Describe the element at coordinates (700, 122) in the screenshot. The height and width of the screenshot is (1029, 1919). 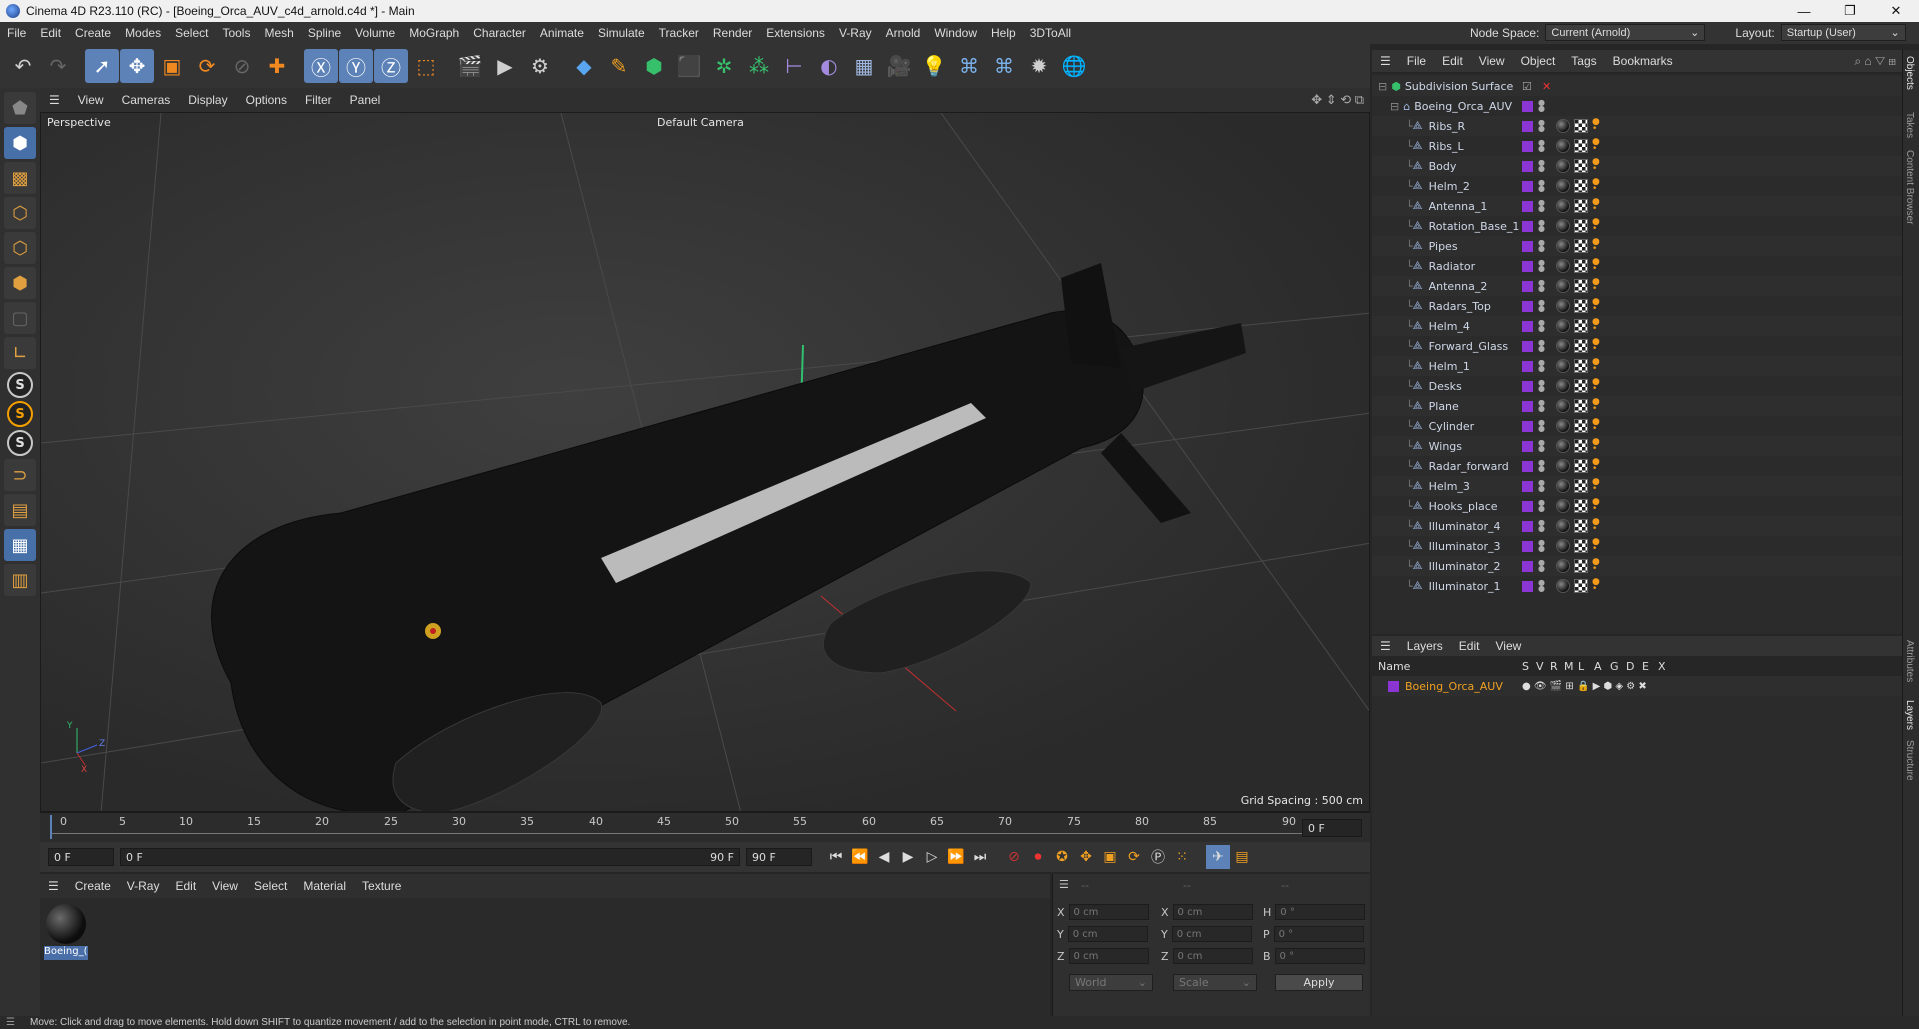
I see `viewport-camera-label: Default Camera` at that location.